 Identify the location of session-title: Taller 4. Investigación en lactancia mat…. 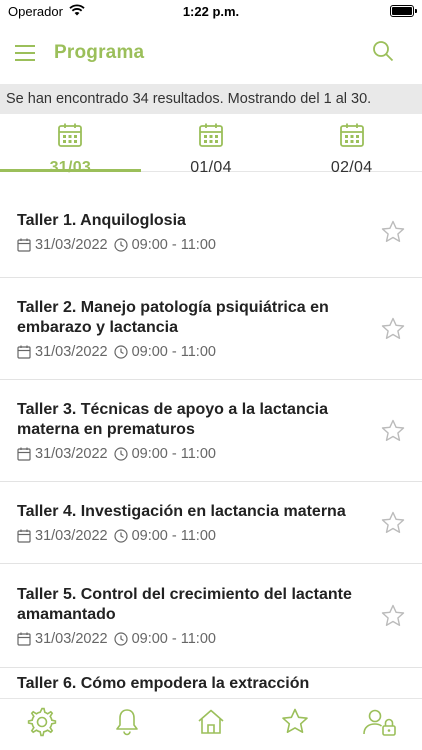
(181, 511).